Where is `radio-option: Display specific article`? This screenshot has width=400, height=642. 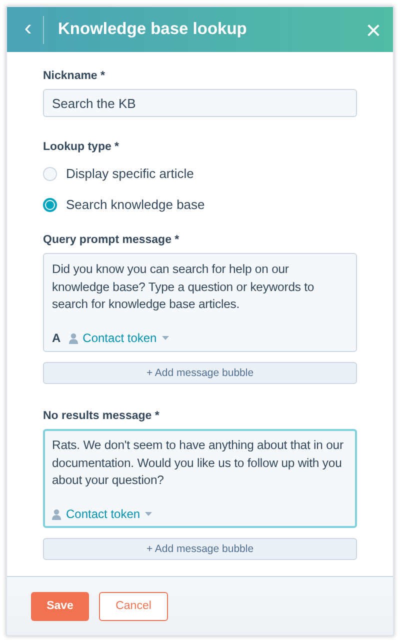
radio-option: Display specific article is located at coordinates (200, 173).